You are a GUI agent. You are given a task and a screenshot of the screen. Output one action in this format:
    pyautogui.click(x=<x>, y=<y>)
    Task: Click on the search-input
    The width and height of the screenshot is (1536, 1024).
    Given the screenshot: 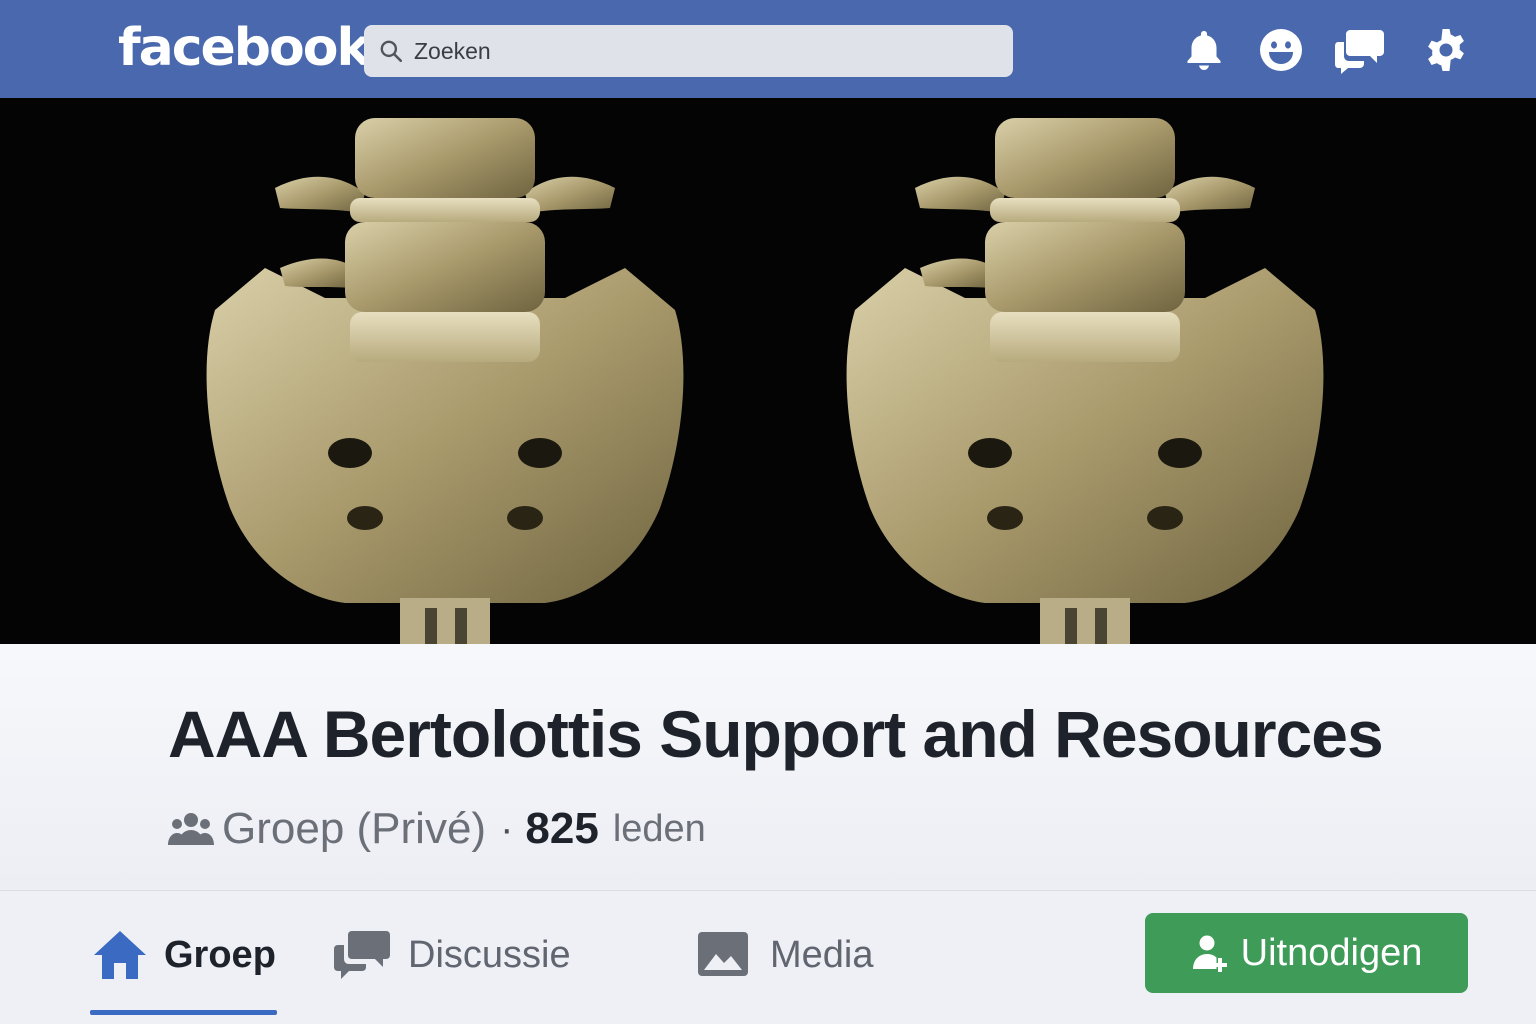 What is the action you would take?
    pyautogui.click(x=694, y=51)
    